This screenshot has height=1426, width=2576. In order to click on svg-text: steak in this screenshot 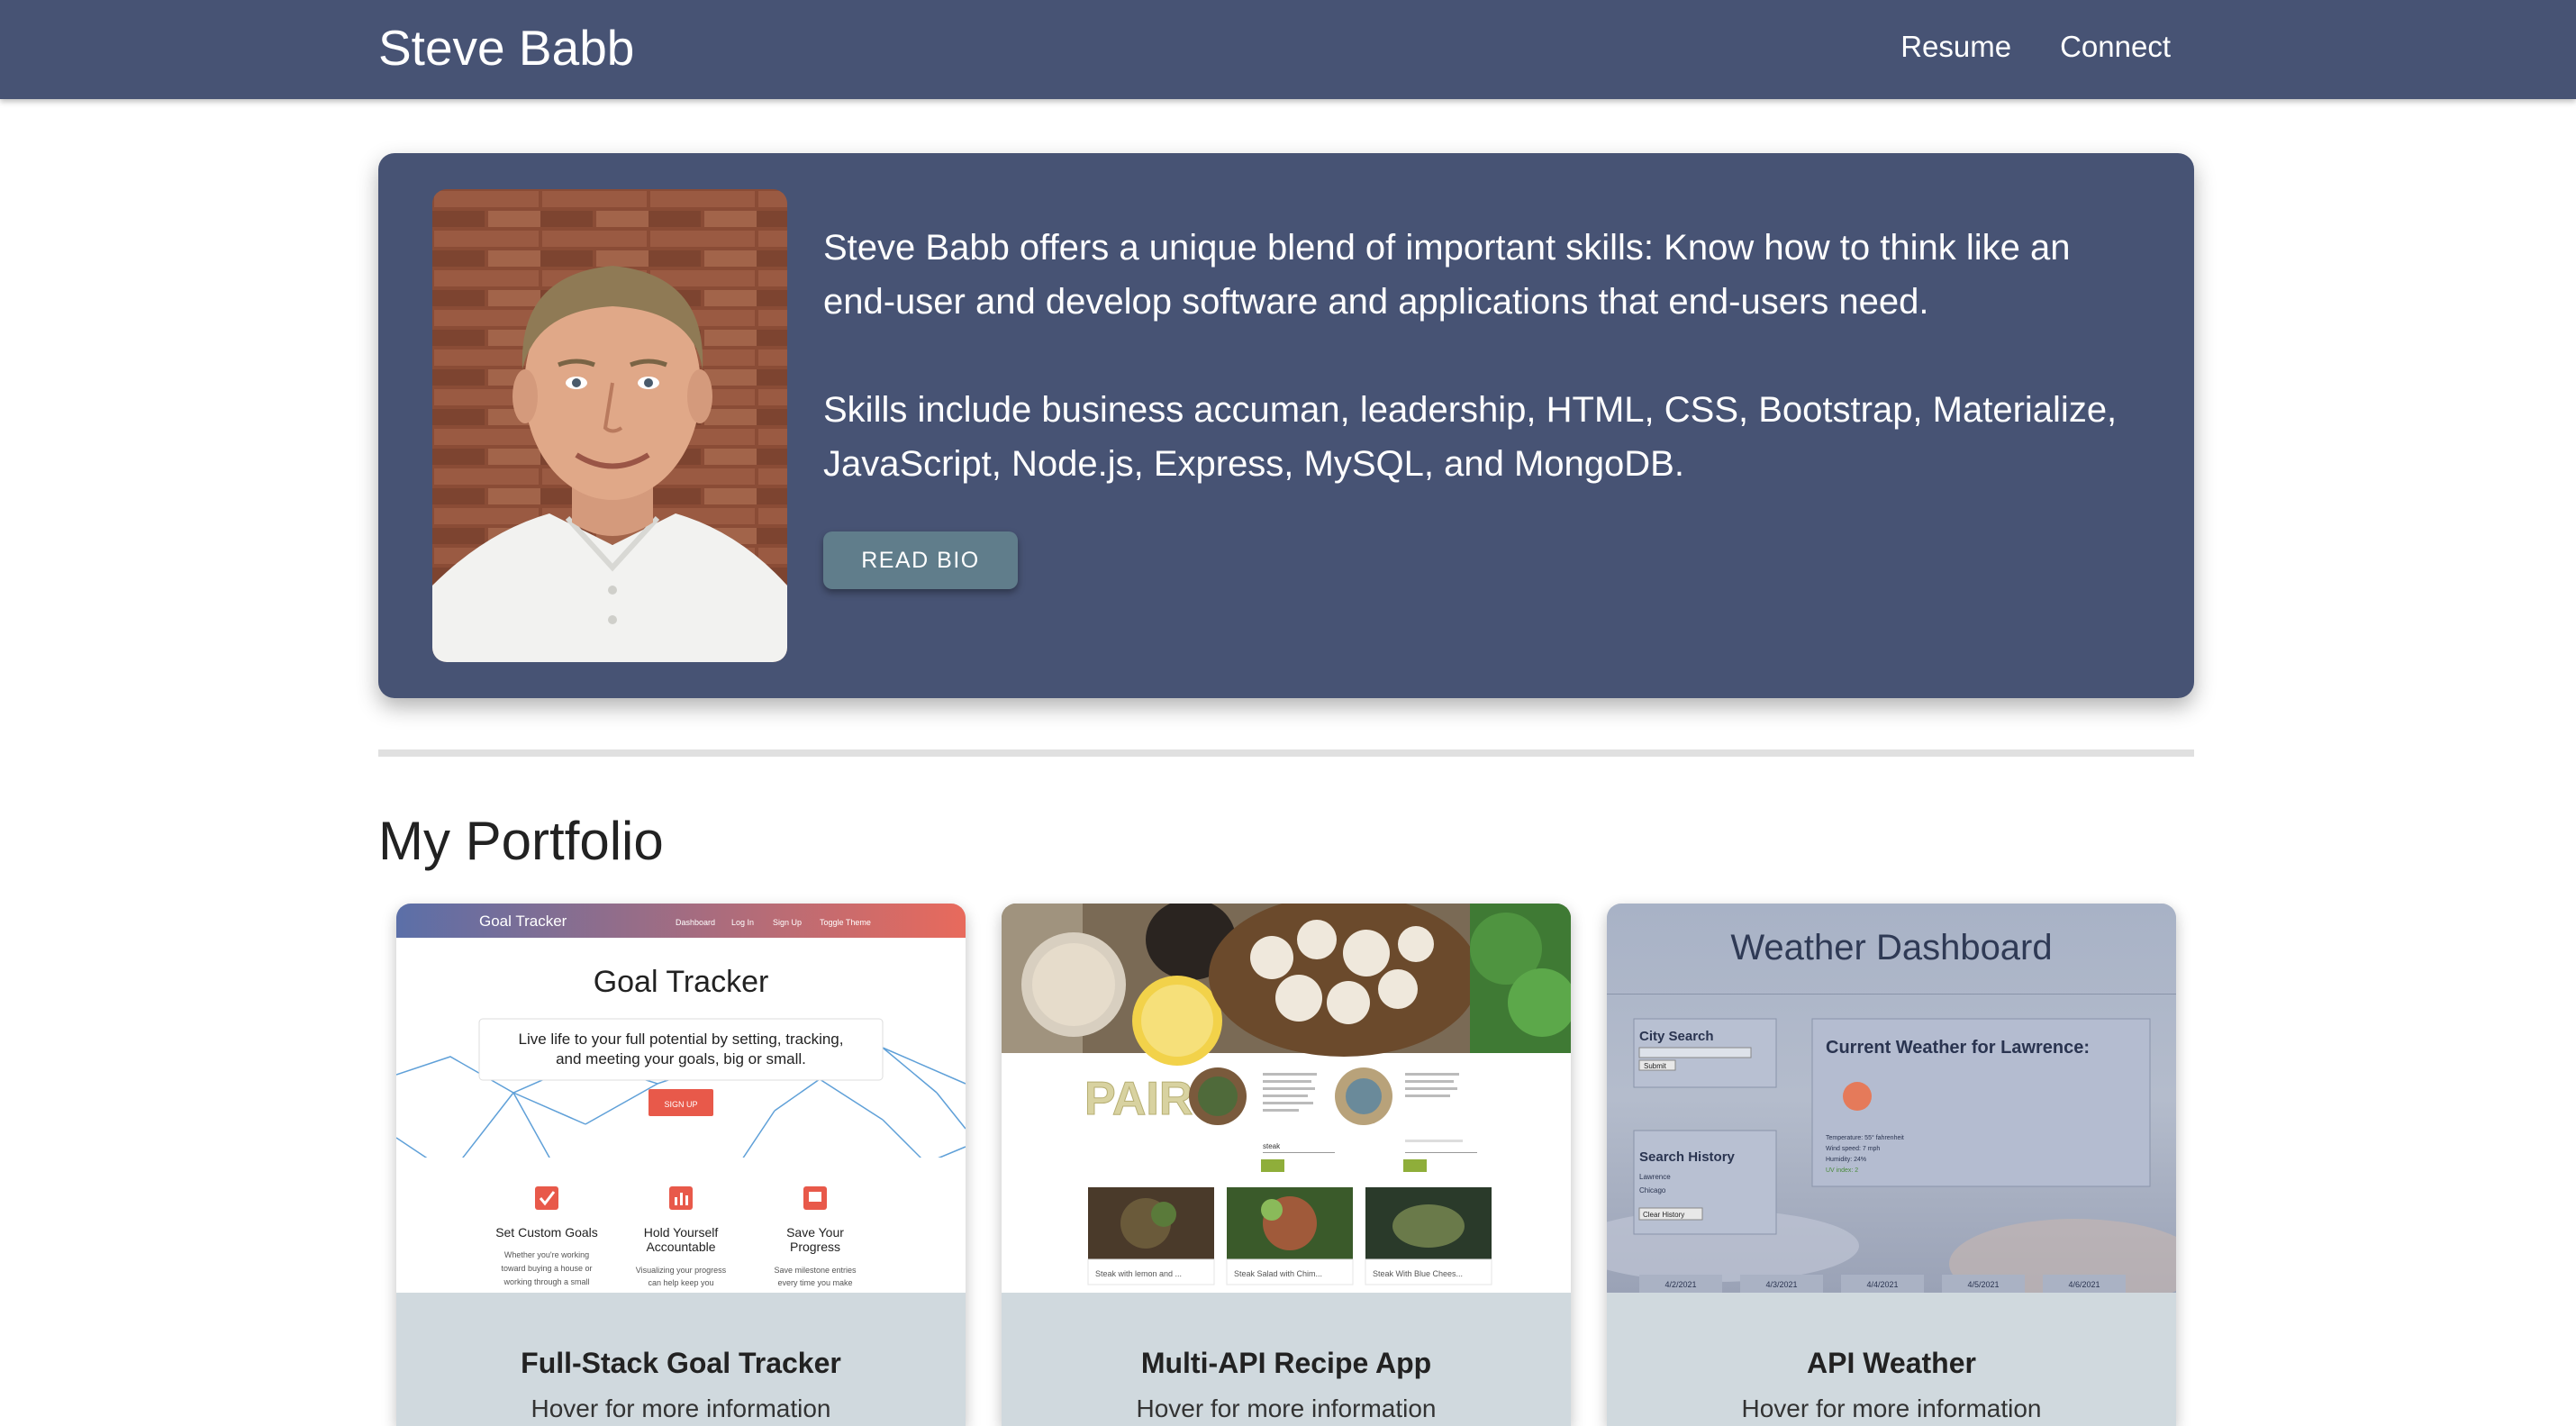, I will do `click(1272, 1146)`.